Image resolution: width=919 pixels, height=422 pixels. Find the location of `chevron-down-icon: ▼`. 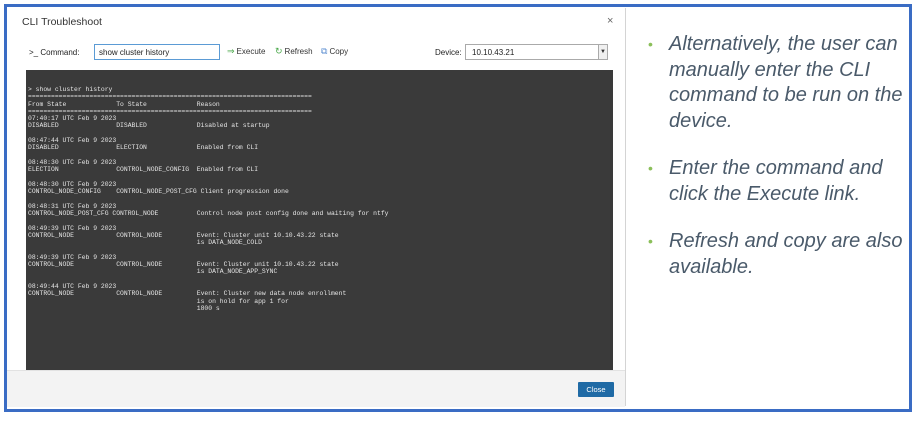

chevron-down-icon: ▼ is located at coordinates (603, 52).